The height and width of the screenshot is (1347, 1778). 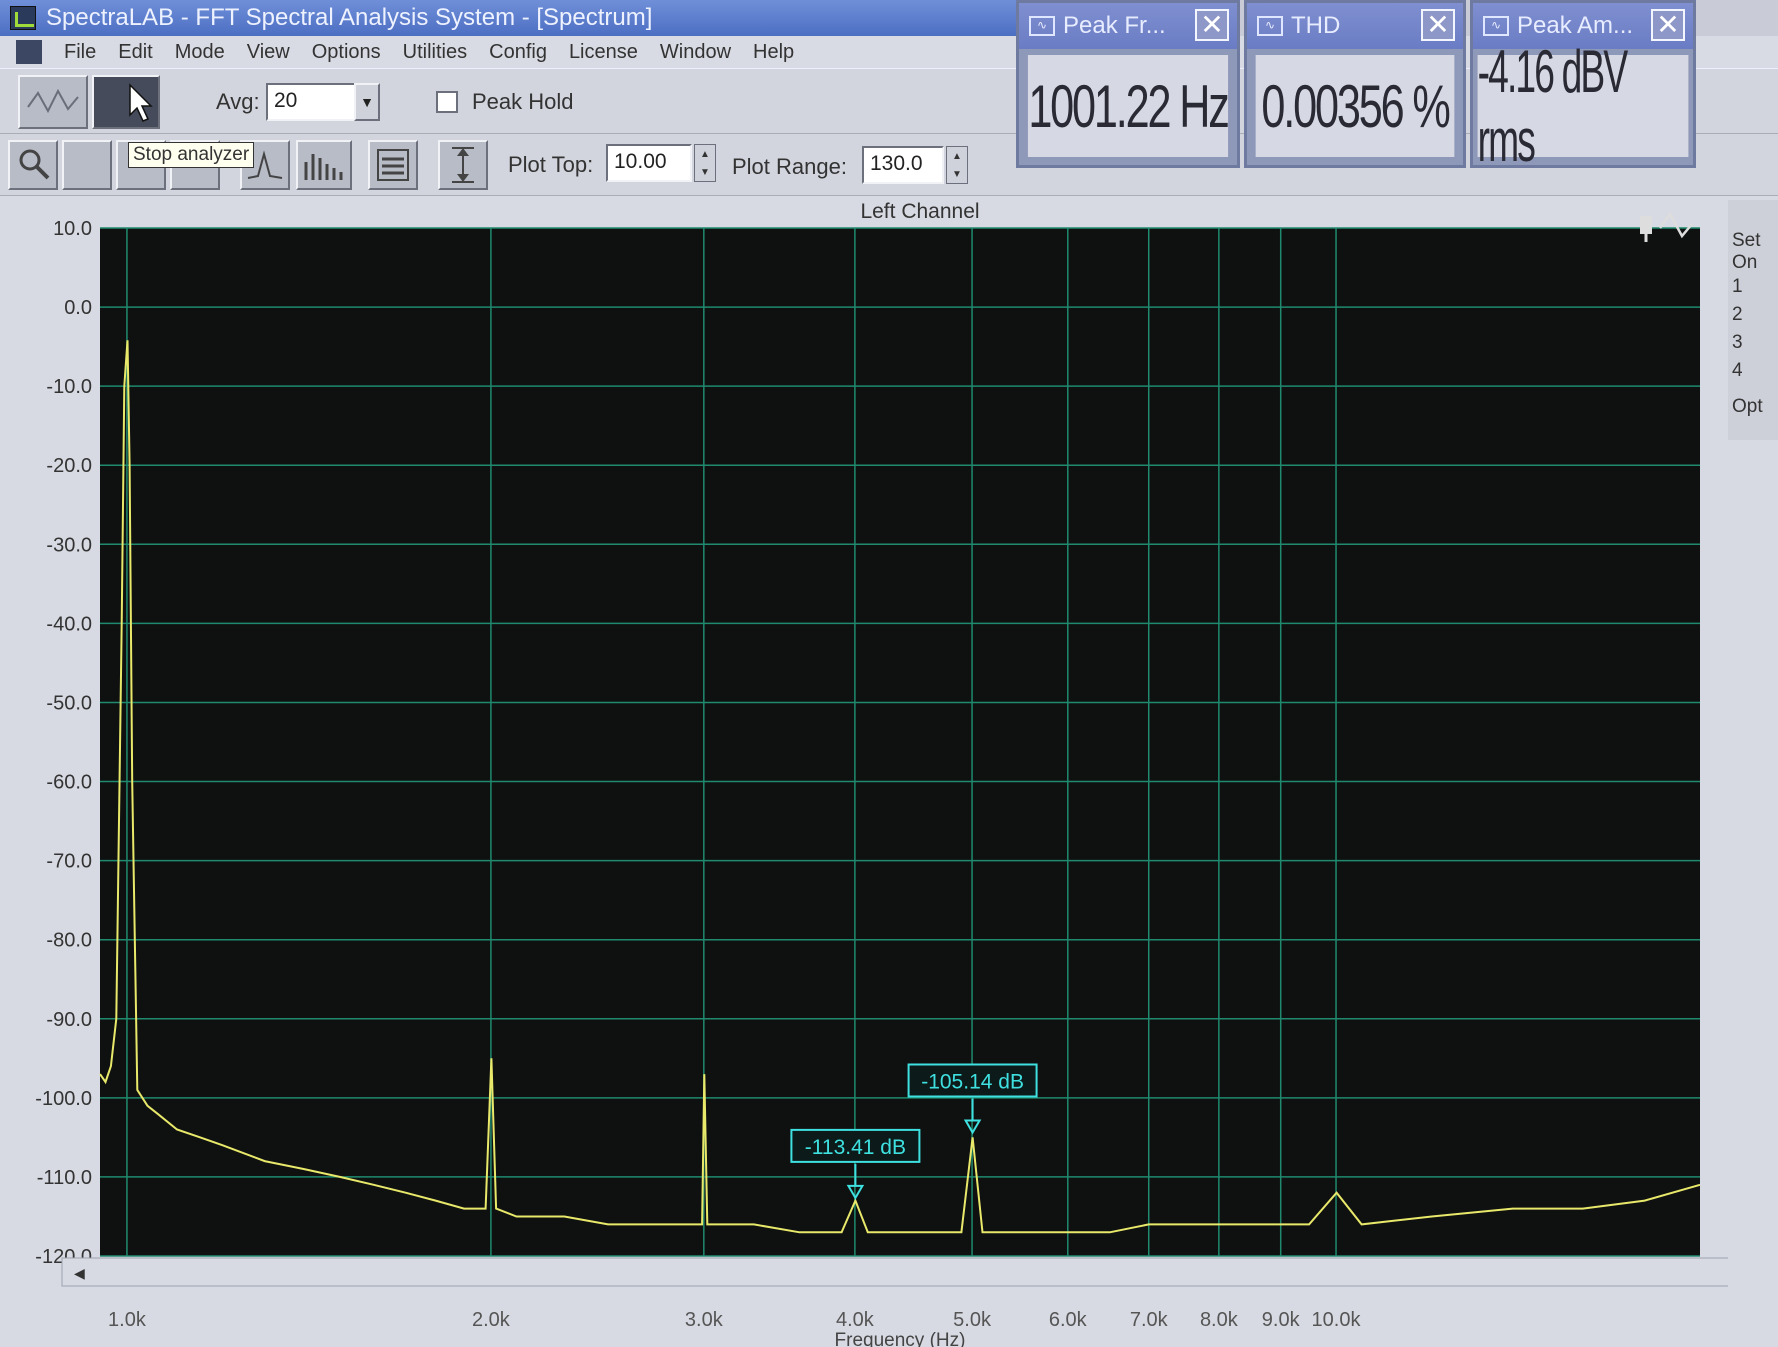 What do you see at coordinates (695, 52) in the screenshot?
I see `menu-window: Window` at bounding box center [695, 52].